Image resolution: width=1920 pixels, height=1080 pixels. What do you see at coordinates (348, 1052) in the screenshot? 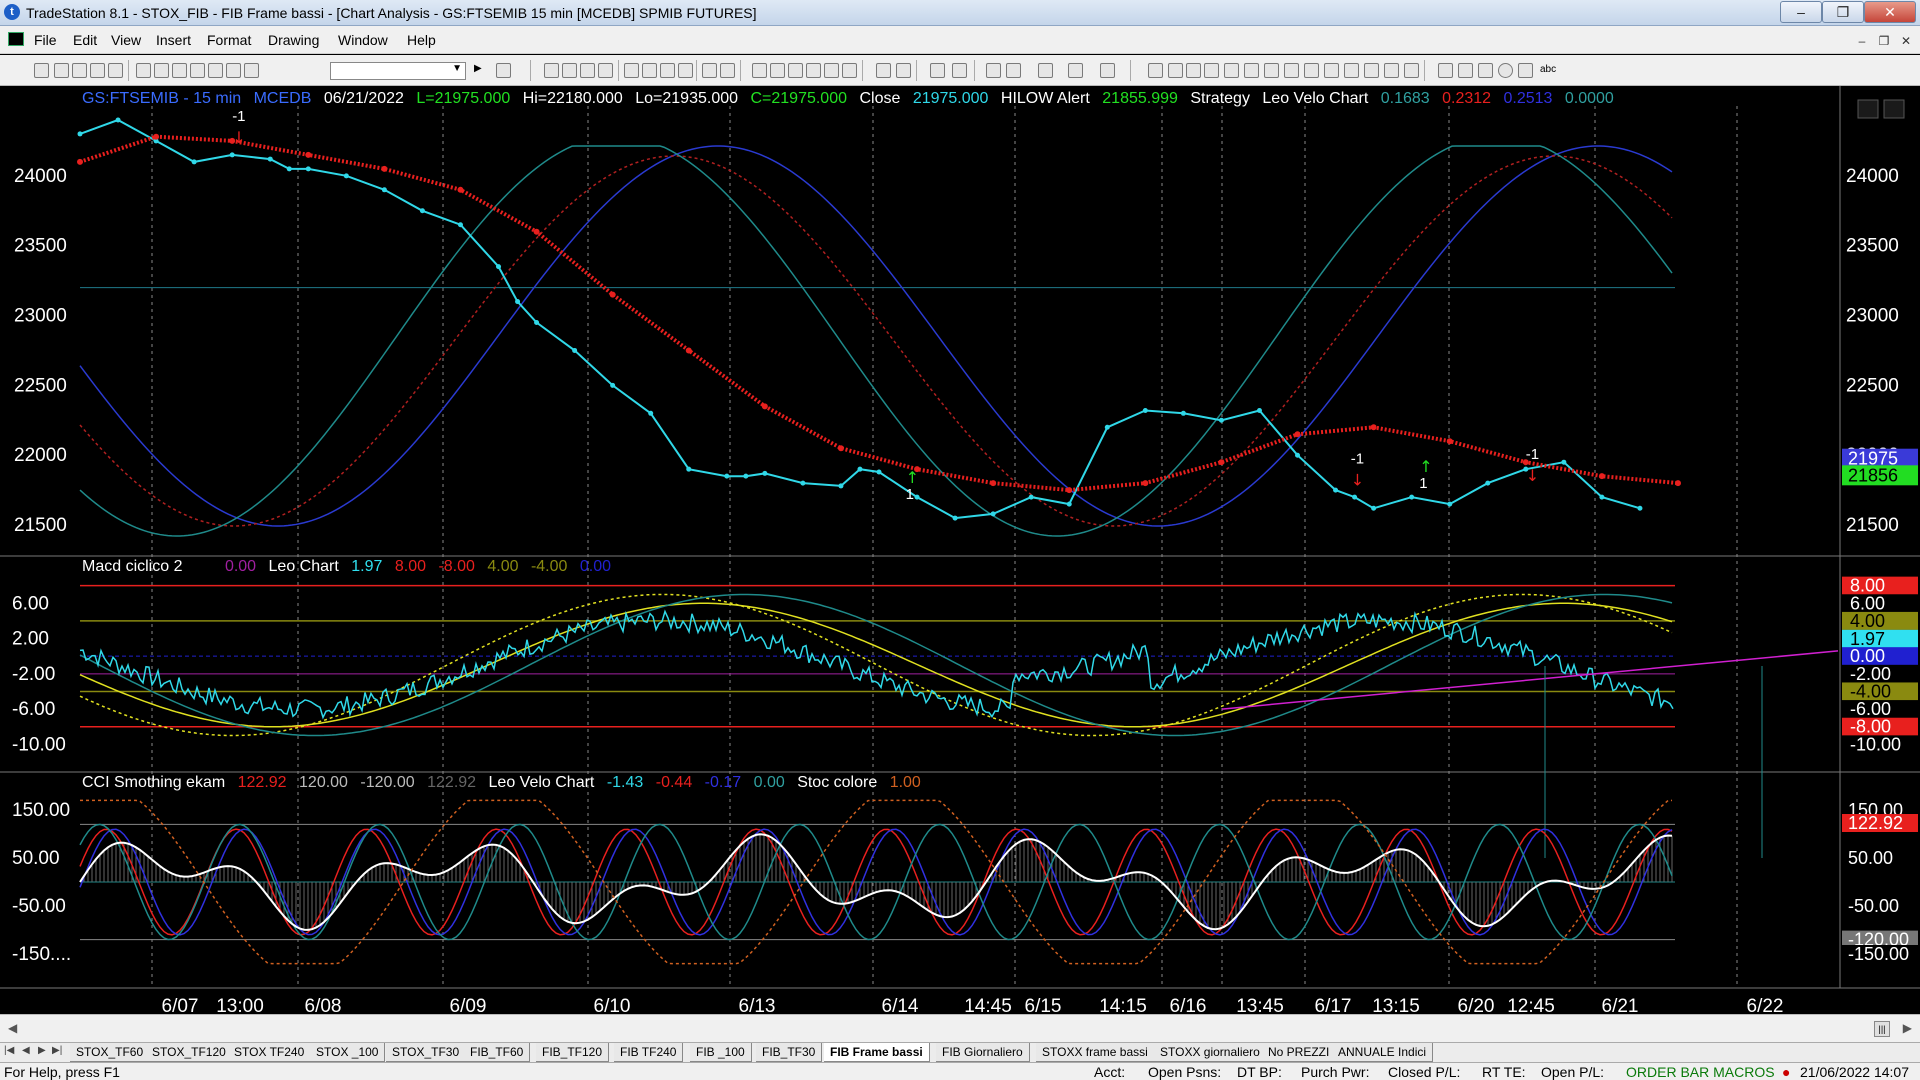
I see `tab-stox-100: STOX _100` at bounding box center [348, 1052].